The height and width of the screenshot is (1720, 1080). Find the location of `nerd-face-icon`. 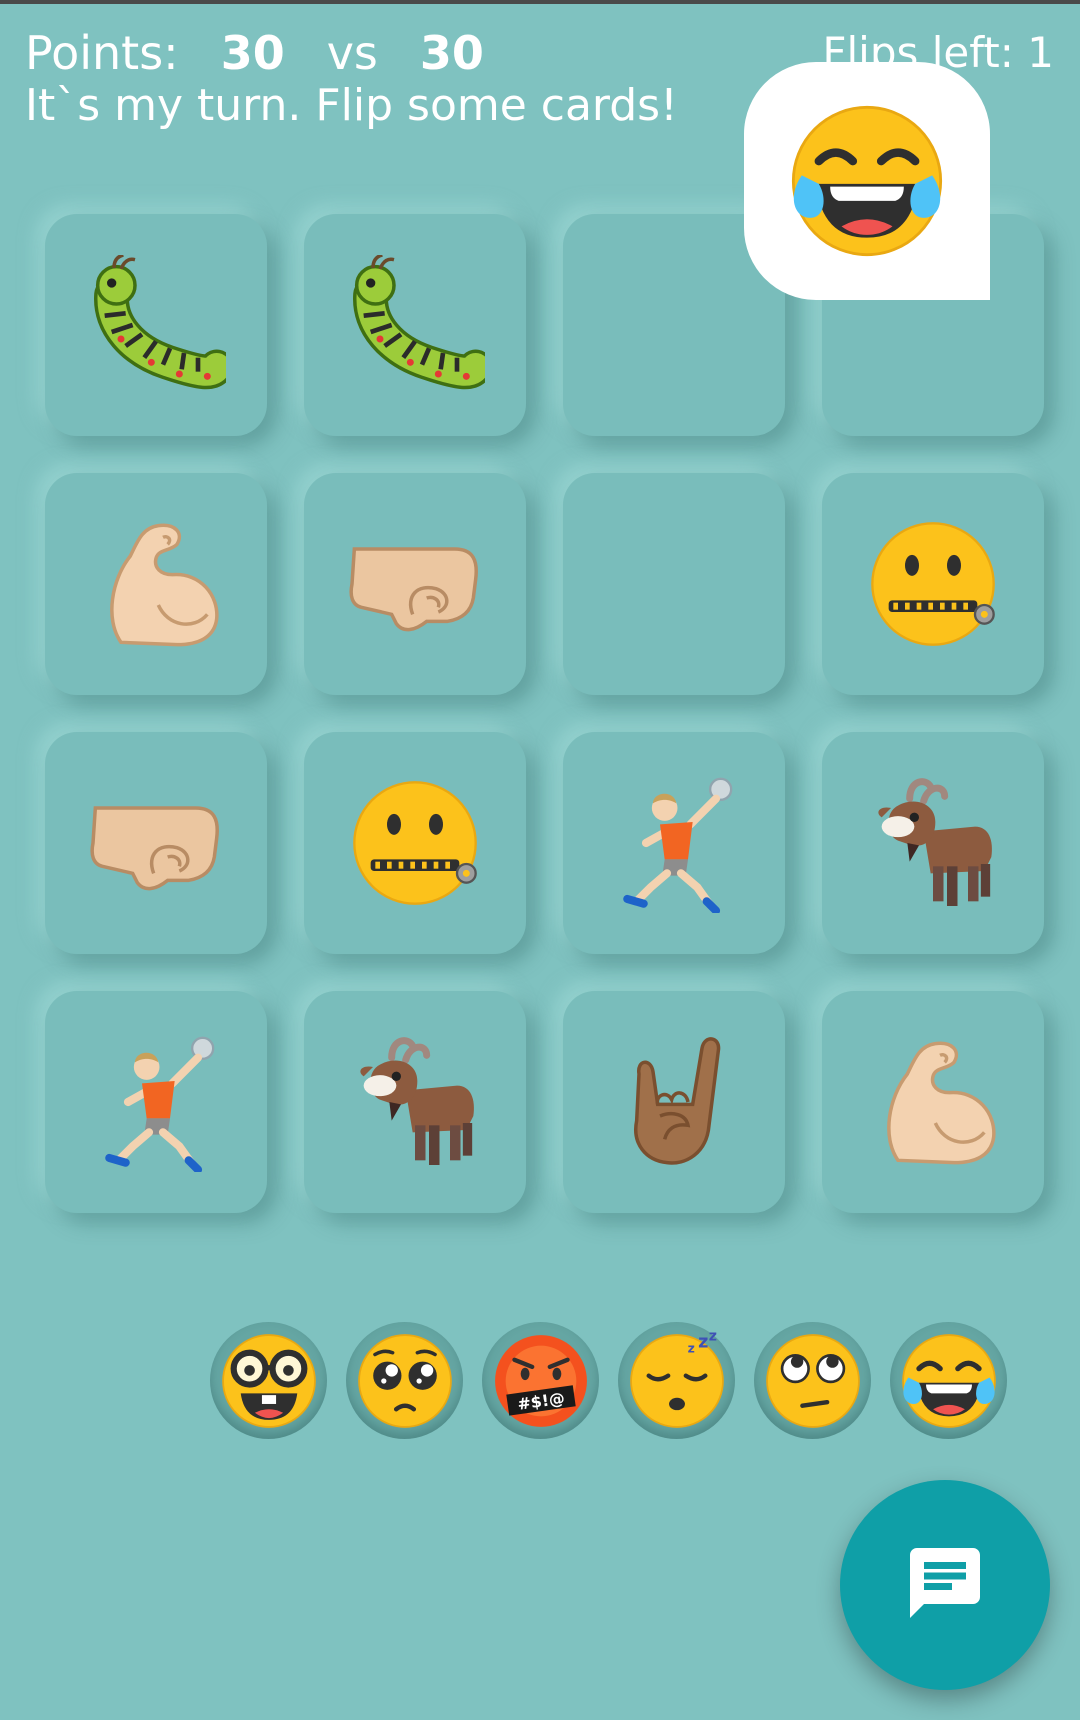

nerd-face-icon is located at coordinates (269, 1381).